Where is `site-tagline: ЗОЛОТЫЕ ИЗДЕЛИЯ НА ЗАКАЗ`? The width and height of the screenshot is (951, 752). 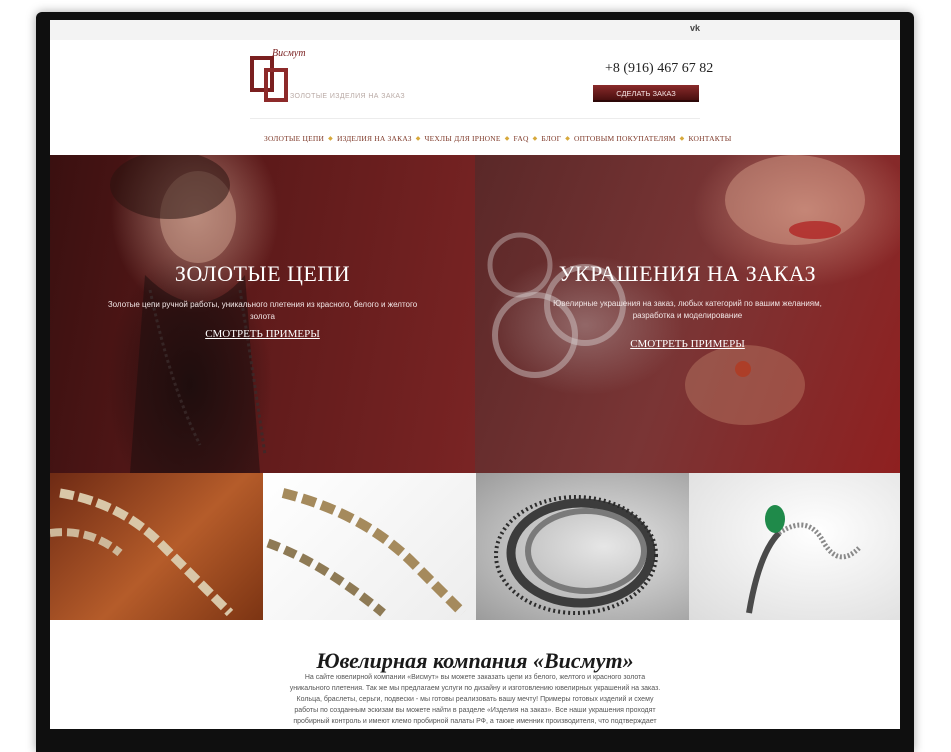
site-tagline: ЗОЛОТЫЕ ИЗДЕЛИЯ НА ЗАКАЗ is located at coordinates (347, 96).